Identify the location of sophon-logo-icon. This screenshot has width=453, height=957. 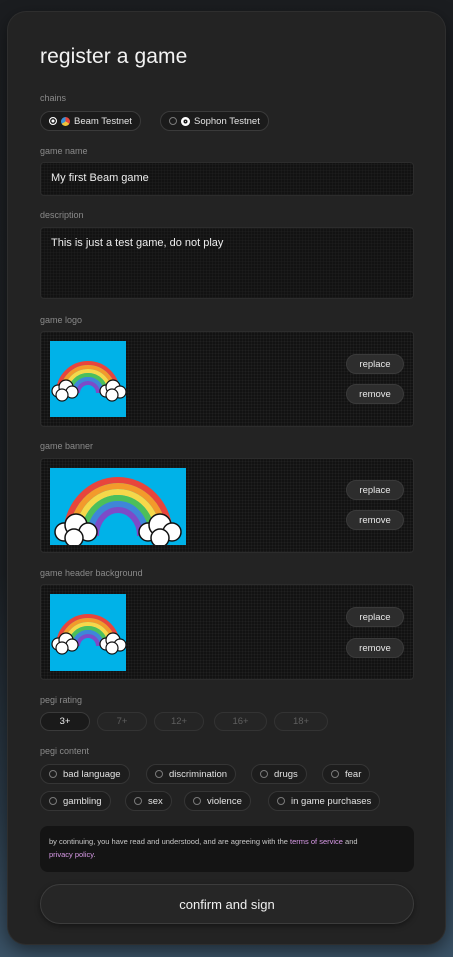
(185, 121).